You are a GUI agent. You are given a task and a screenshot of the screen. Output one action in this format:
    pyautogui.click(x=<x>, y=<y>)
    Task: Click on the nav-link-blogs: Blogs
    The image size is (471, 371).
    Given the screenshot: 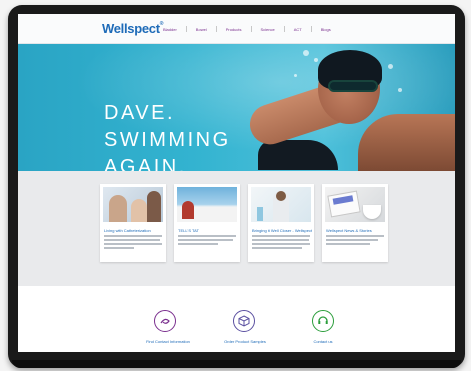 What is the action you would take?
    pyautogui.click(x=326, y=29)
    